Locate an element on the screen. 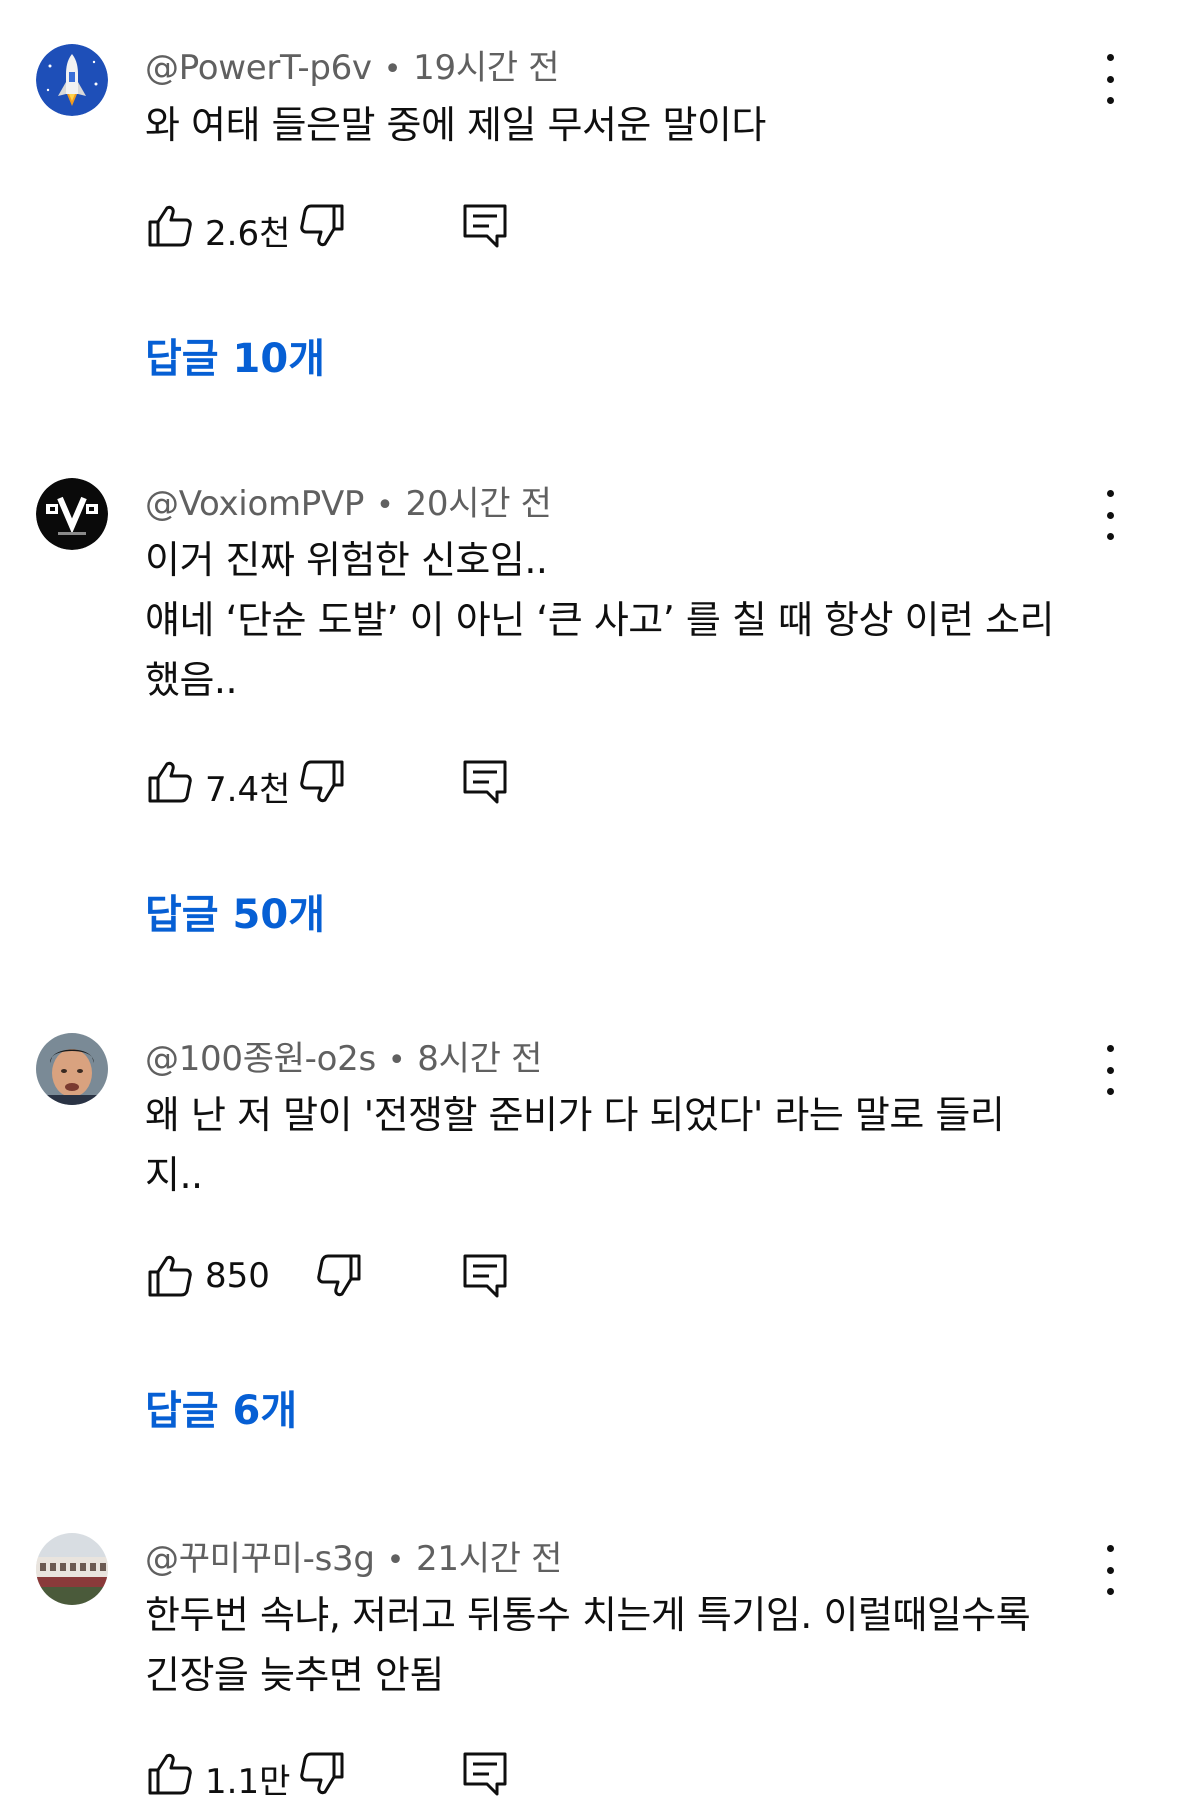 The width and height of the screenshot is (1179, 1804). author-handle: @100종원-o2s is located at coordinates (260, 1059).